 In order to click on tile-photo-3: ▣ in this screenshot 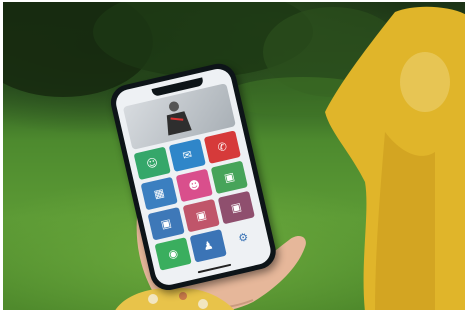, I will do `click(201, 215)`.